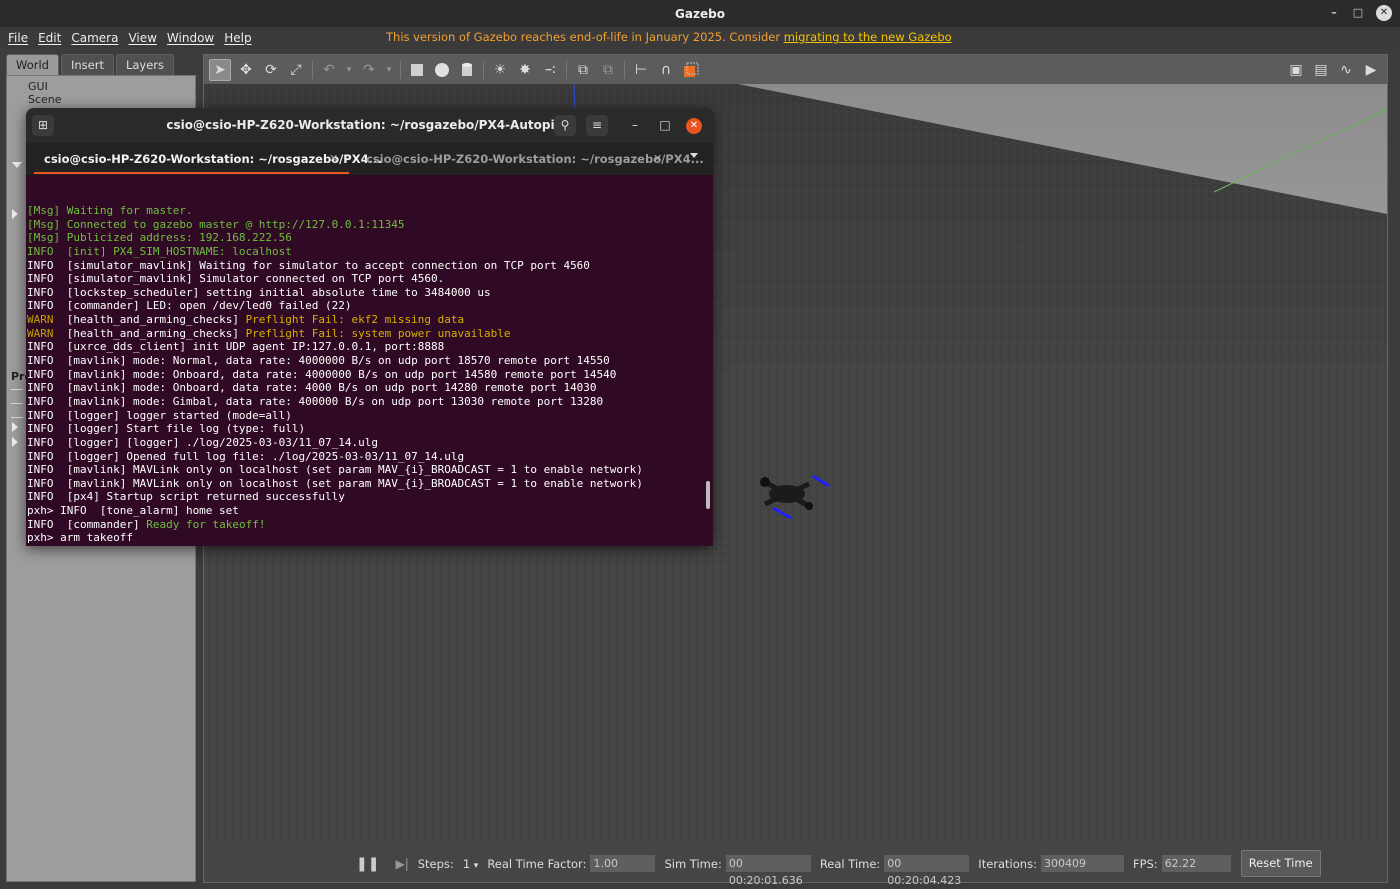 Image resolution: width=1400 pixels, height=889 pixels. Describe the element at coordinates (18, 38) in the screenshot. I see `menu-file: File` at that location.